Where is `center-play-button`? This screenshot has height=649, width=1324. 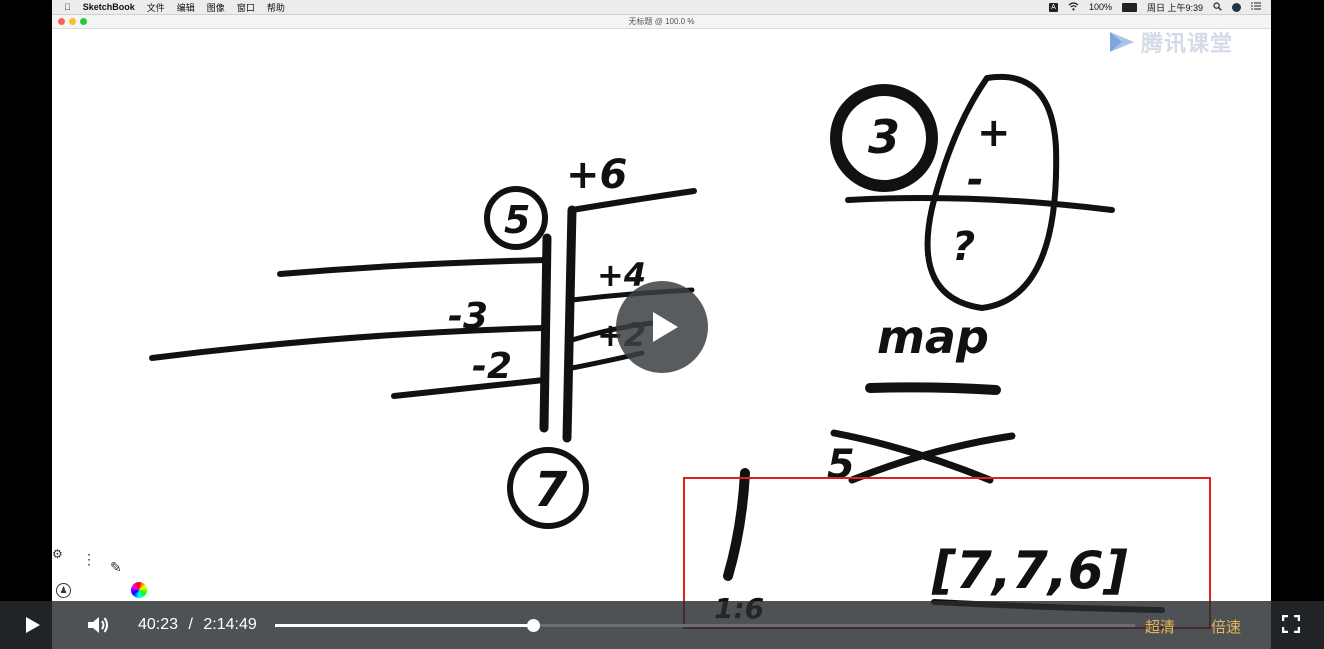 center-play-button is located at coordinates (662, 327).